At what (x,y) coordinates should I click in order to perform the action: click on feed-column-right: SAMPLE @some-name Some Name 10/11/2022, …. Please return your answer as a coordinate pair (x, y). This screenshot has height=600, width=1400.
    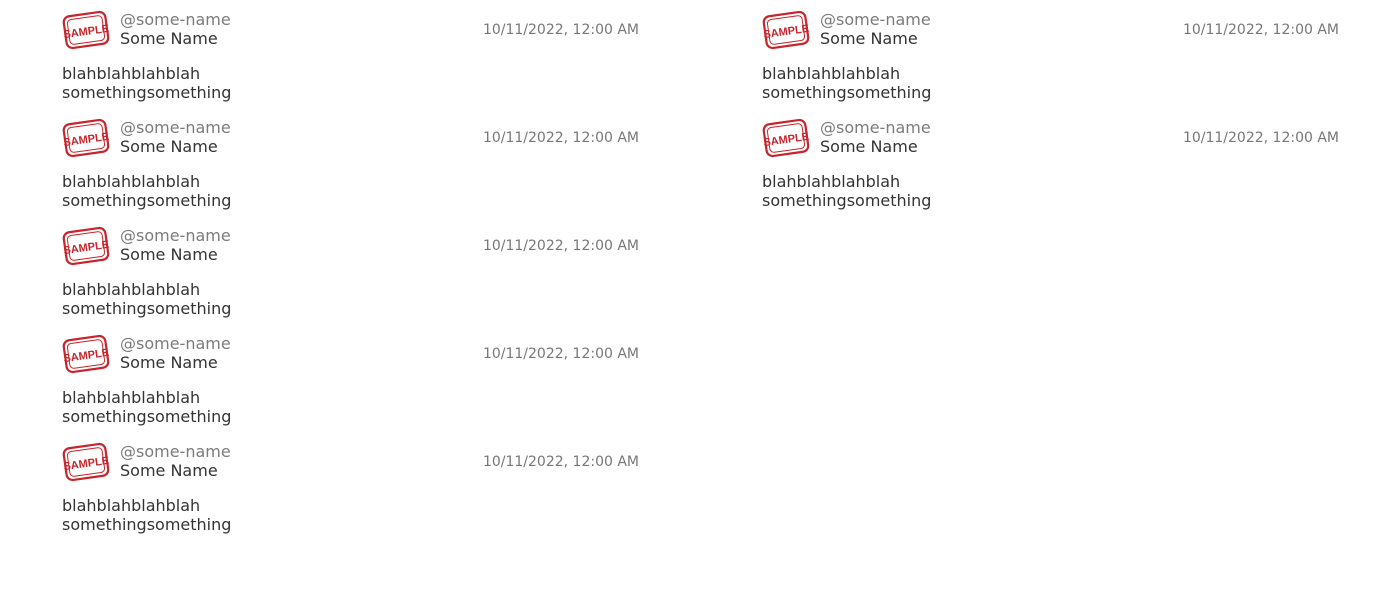
    Looking at the image, I should click on (1050, 116).